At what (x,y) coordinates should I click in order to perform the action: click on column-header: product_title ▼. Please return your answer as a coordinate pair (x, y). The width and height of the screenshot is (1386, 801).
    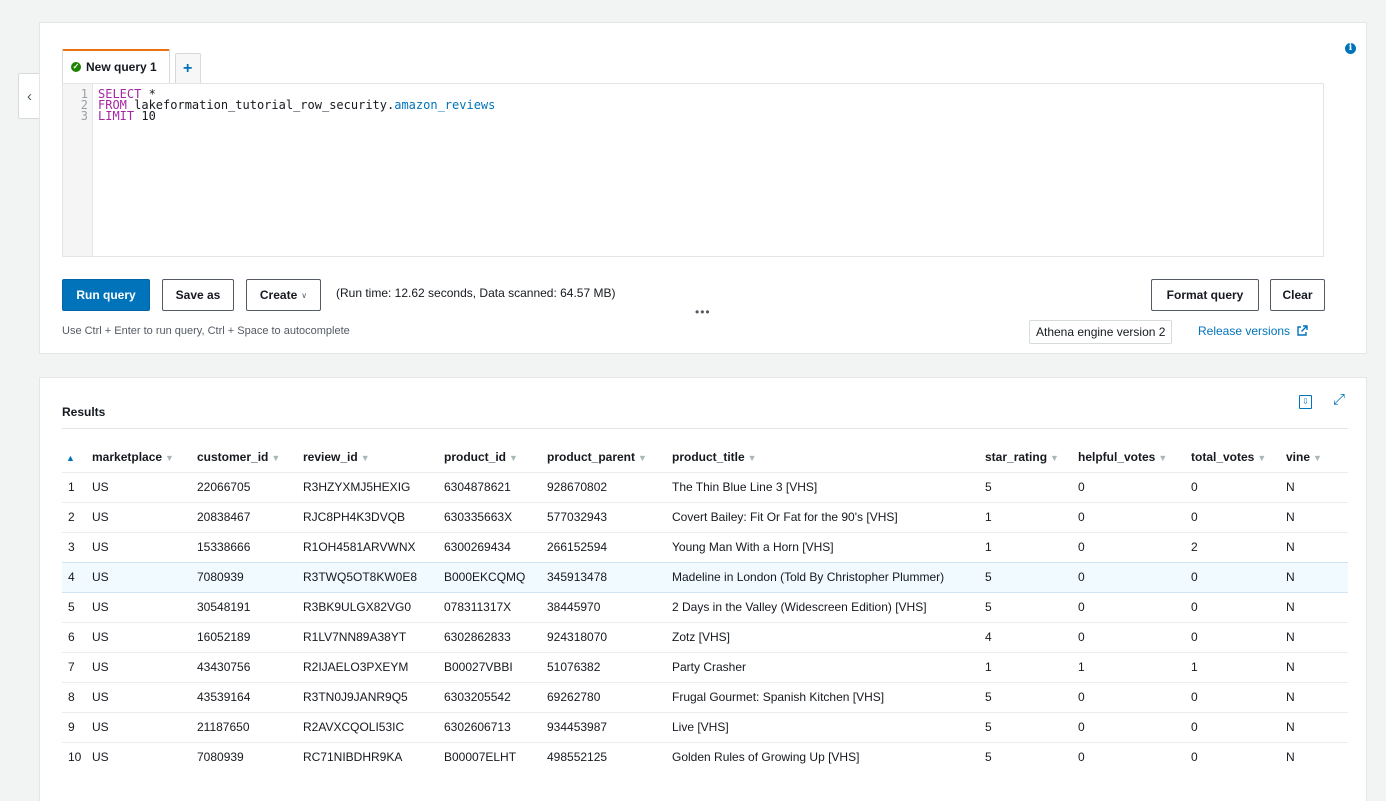
    Looking at the image, I should click on (828, 457).